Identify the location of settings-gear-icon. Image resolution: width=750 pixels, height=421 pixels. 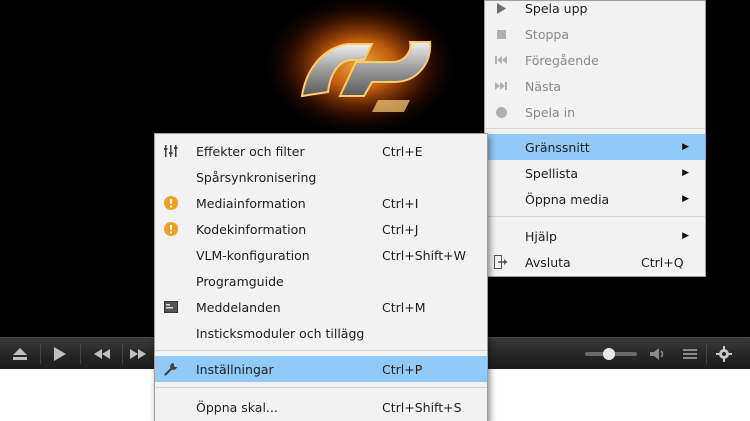
(724, 354).